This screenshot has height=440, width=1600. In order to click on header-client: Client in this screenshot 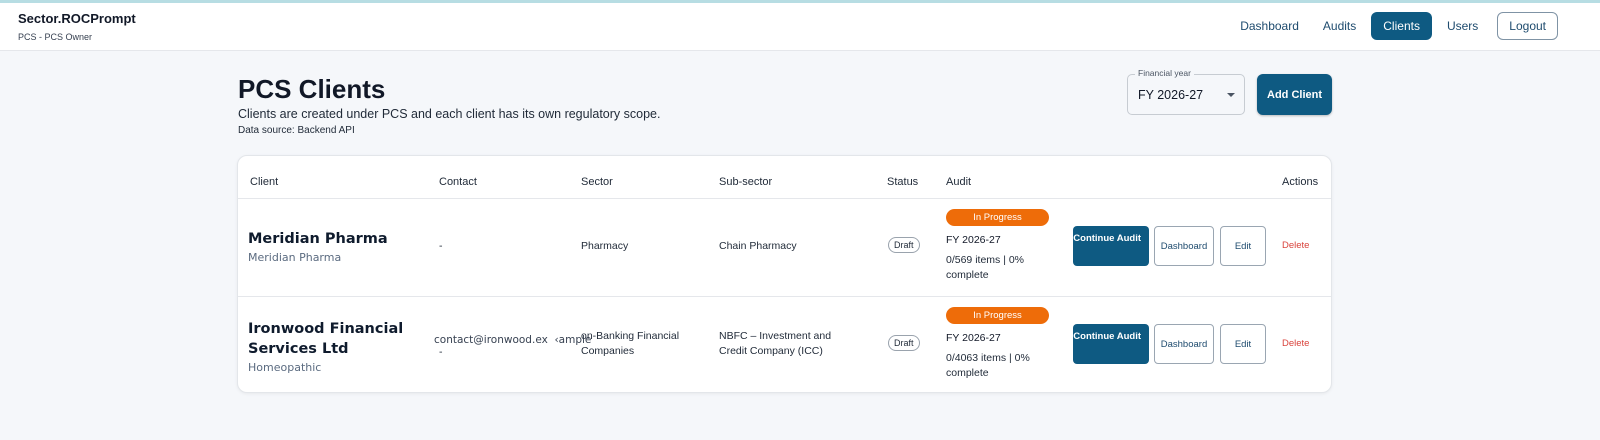, I will do `click(264, 182)`.